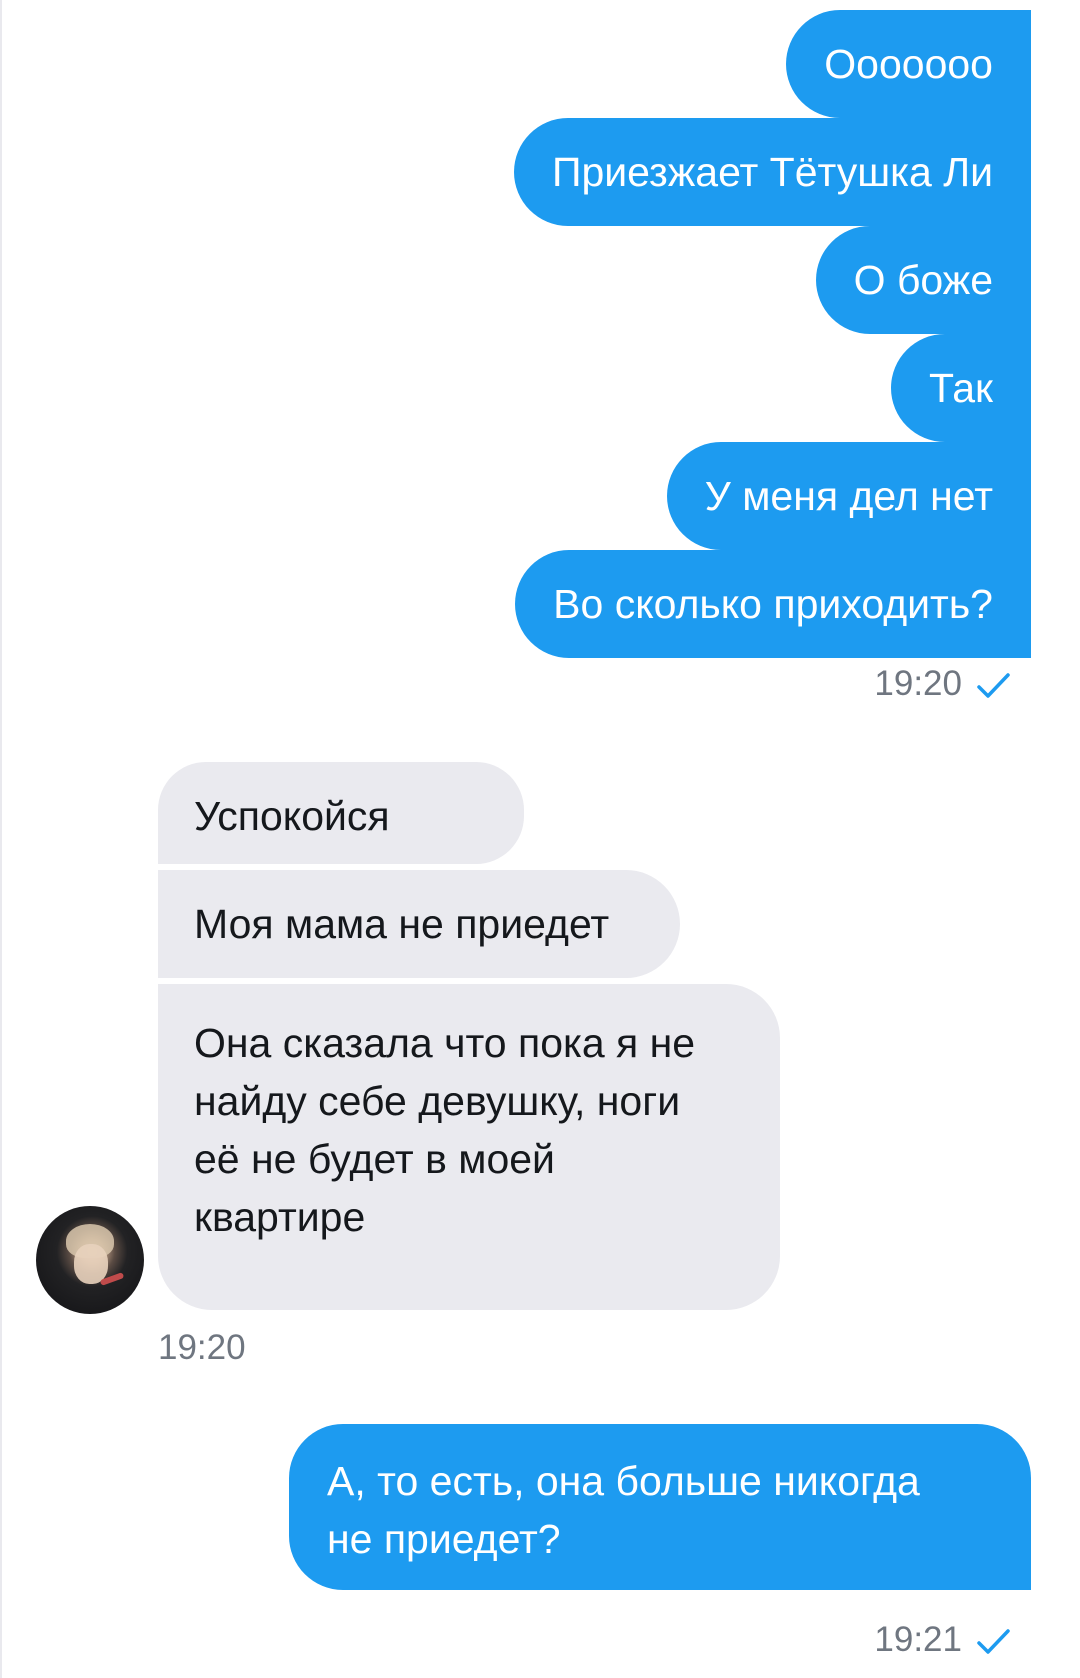  Describe the element at coordinates (445, 1043) in the screenshot. I see `message-text-line: Она сказала что пока я не` at that location.